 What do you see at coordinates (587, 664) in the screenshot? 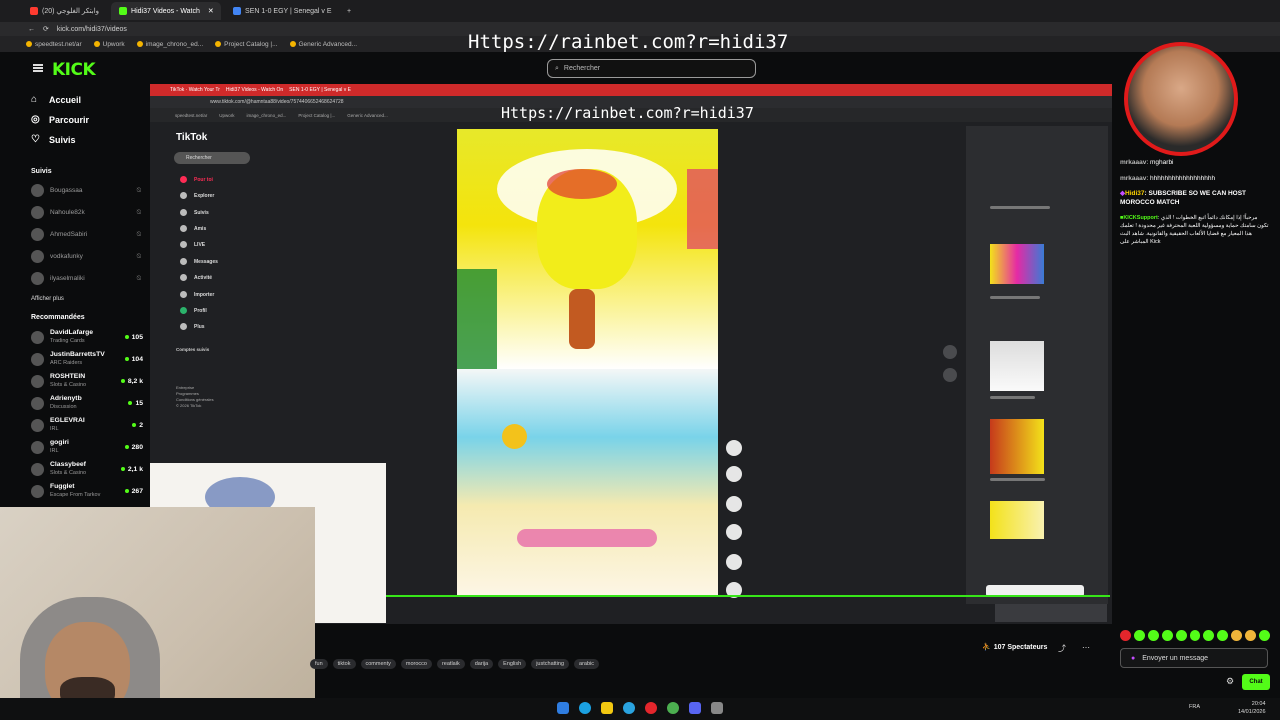
I see `tag: arabic` at bounding box center [587, 664].